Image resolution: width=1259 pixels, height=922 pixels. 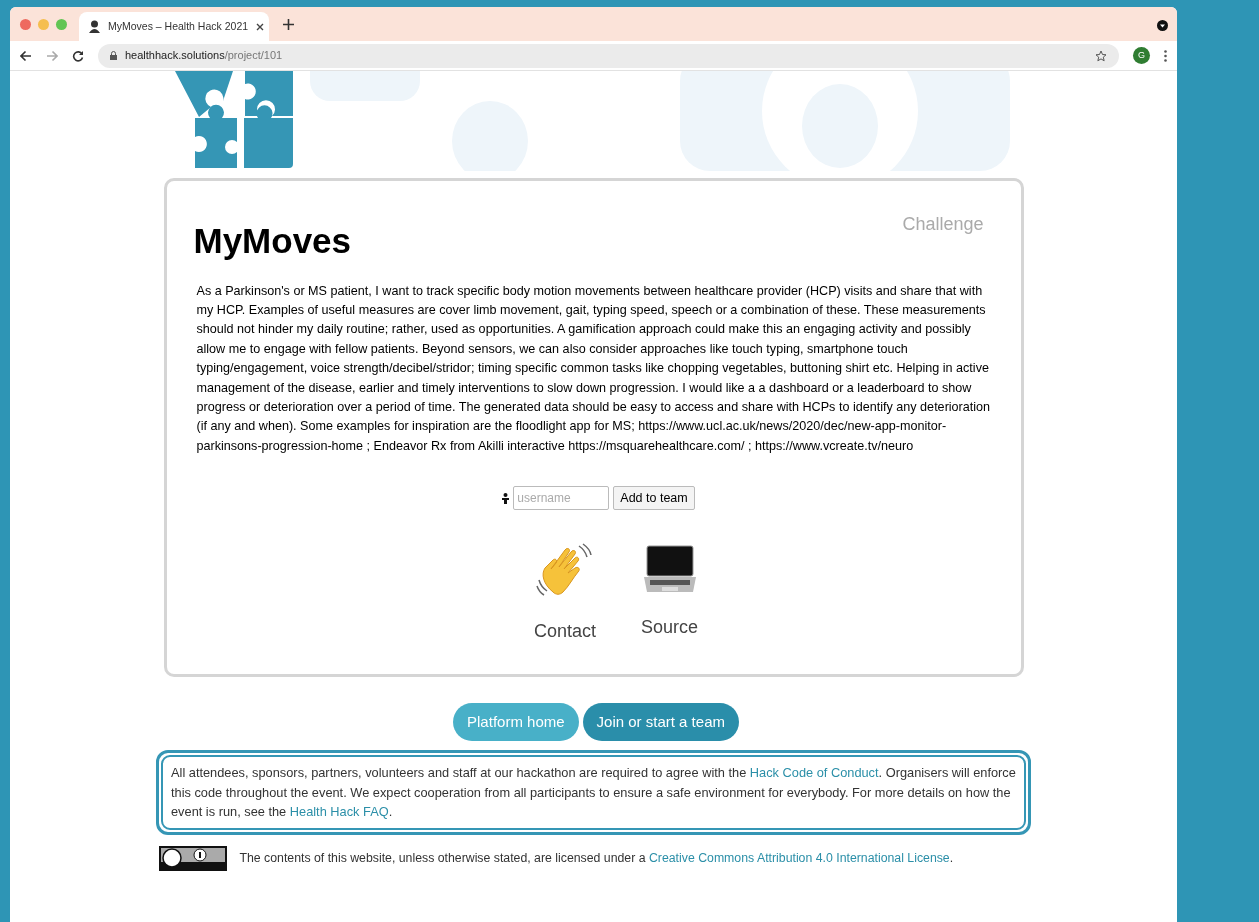 What do you see at coordinates (670, 593) in the screenshot?
I see `action-link: Source` at bounding box center [670, 593].